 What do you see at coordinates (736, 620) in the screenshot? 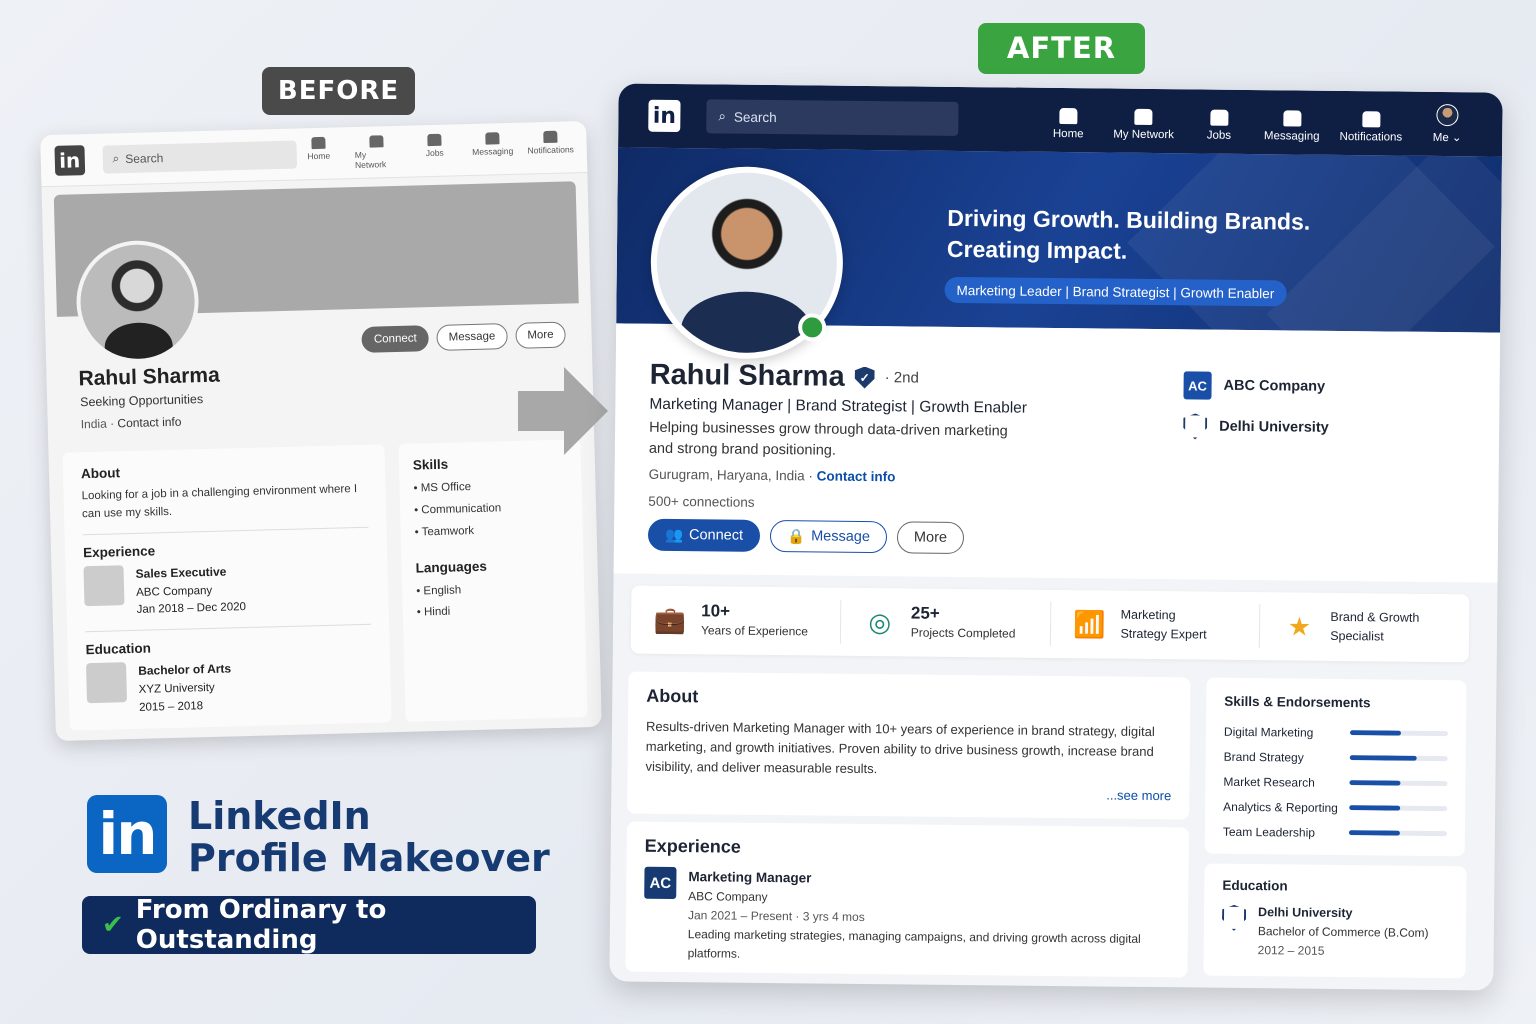
I see `stat-experience: 💼 10+ Years of Experience` at bounding box center [736, 620].